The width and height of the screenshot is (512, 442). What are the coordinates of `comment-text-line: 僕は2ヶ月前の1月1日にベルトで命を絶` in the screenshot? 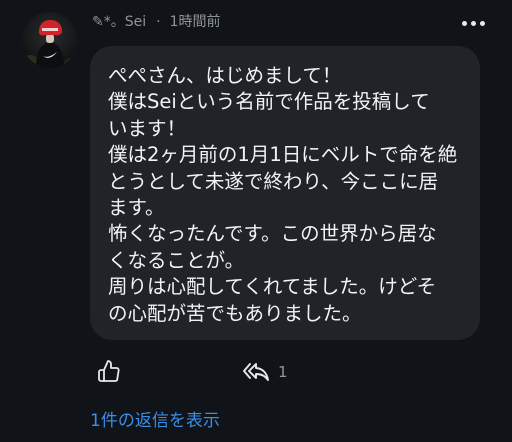 It's located at (283, 155).